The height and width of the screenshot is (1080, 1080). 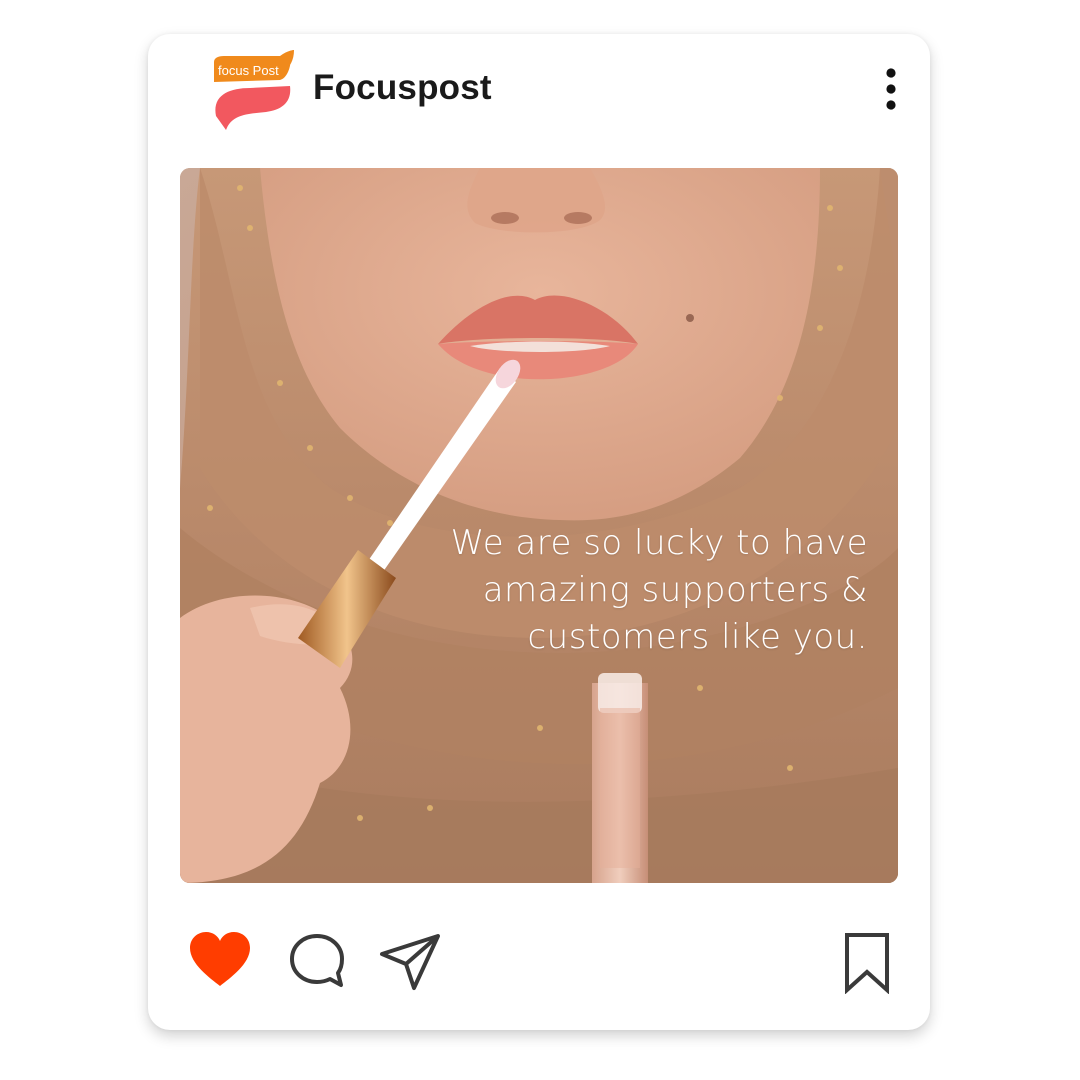 I want to click on post-header: focus Post Focuspost, so click(x=539, y=94).